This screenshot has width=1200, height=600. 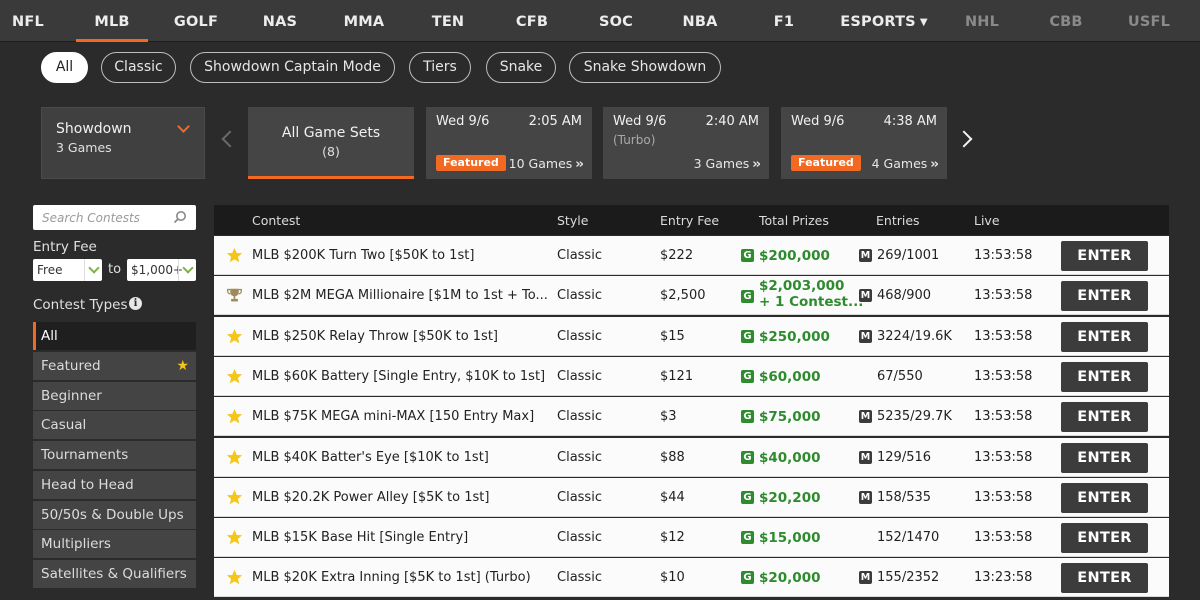 What do you see at coordinates (157, 270) in the screenshot?
I see `fee-to-value: $1,000+` at bounding box center [157, 270].